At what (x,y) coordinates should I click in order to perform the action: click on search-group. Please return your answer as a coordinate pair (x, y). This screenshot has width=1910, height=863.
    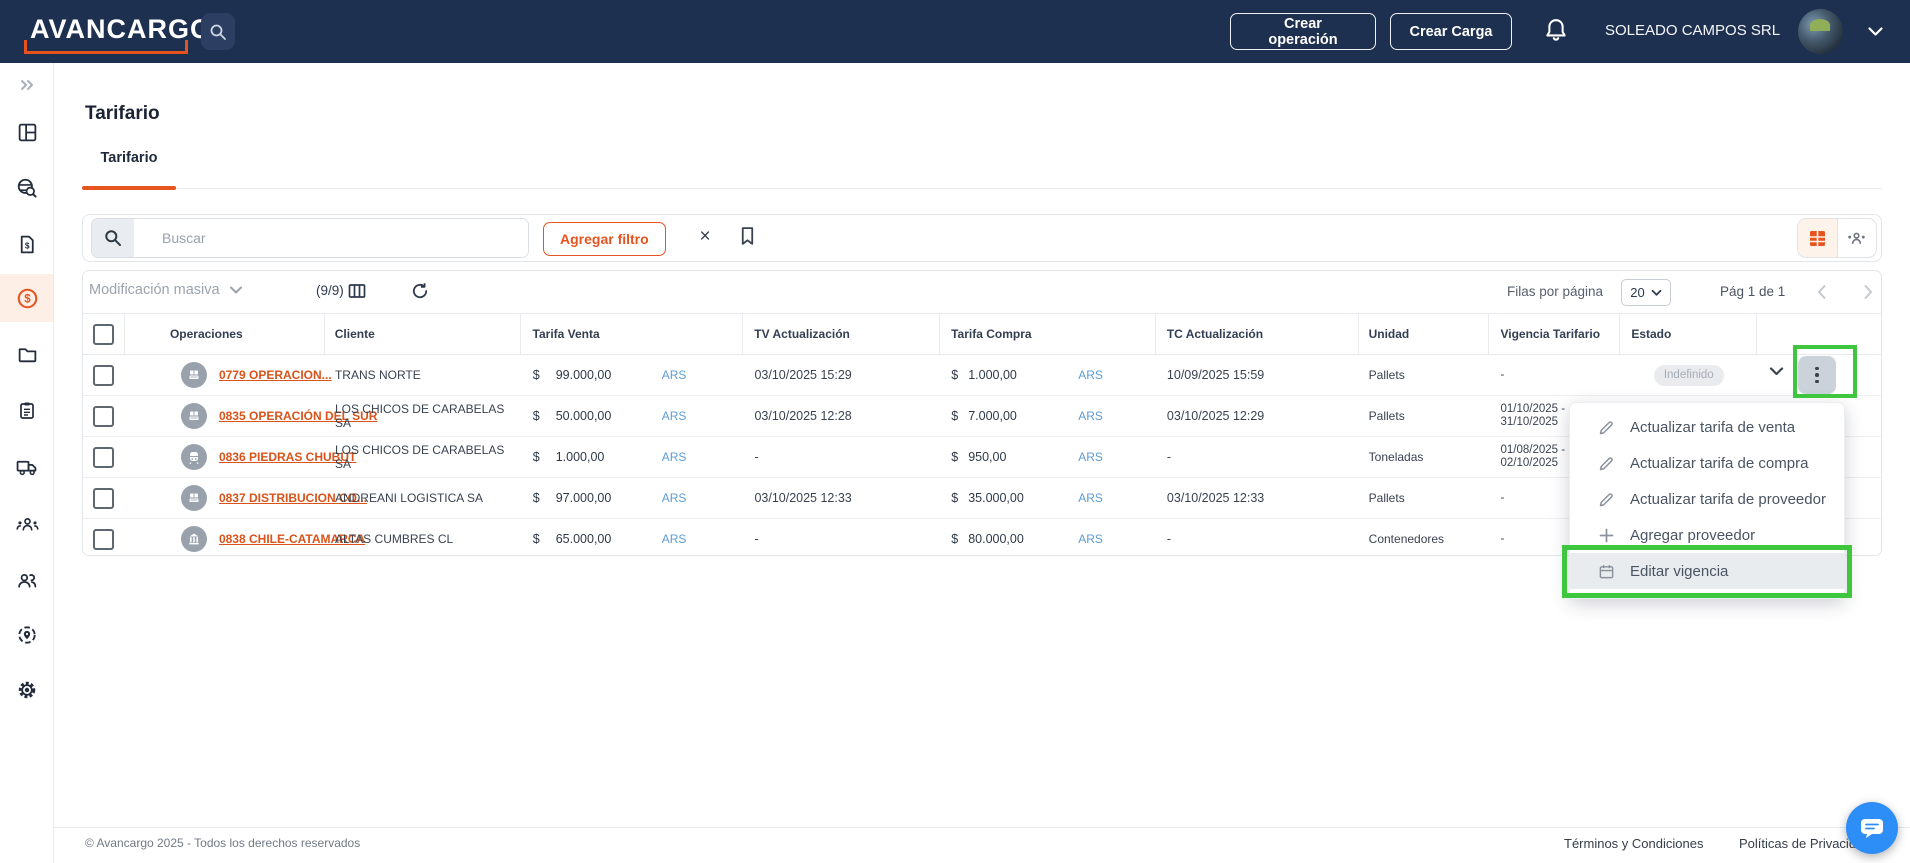
    Looking at the image, I should click on (310, 238).